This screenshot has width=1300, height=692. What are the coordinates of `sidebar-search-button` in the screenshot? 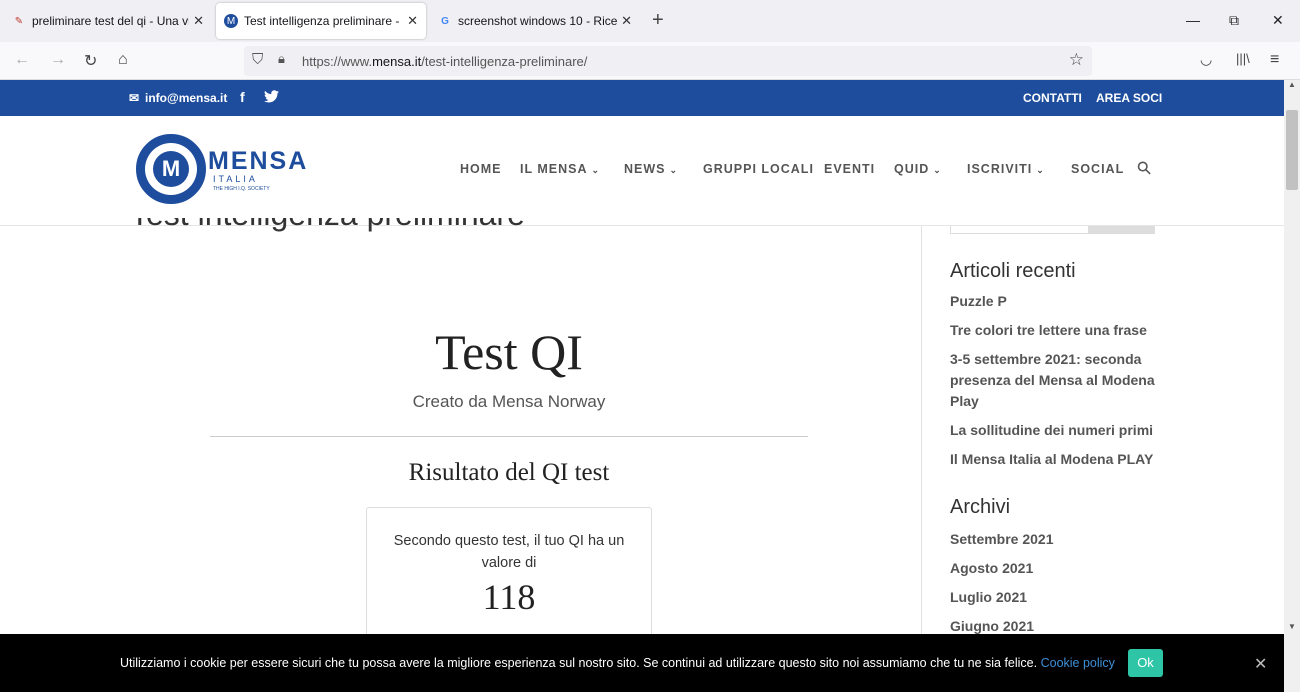 It's located at (1121, 229).